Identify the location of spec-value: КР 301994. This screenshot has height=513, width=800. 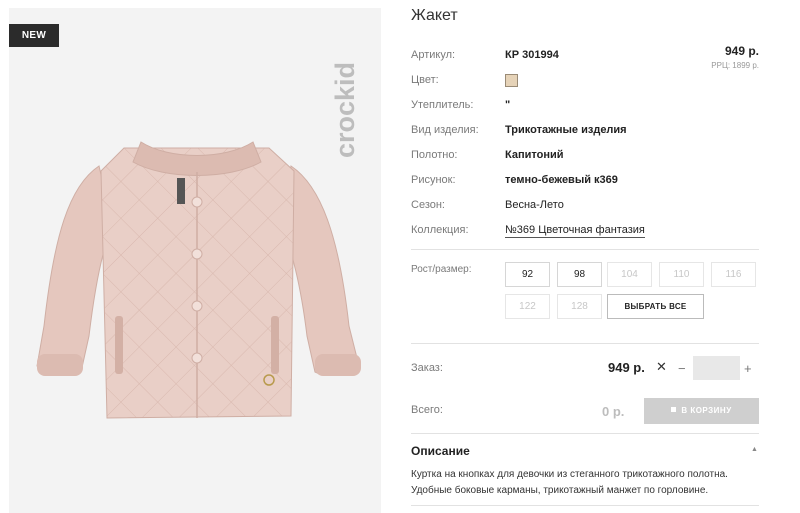
(532, 55).